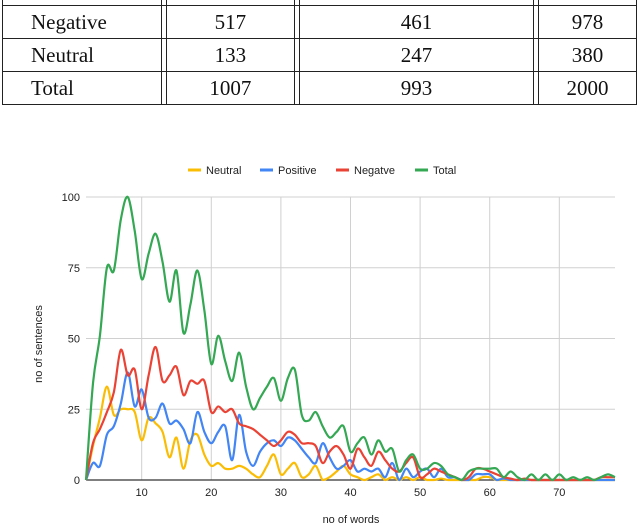  What do you see at coordinates (444, 171) in the screenshot?
I see `legend-label: Total` at bounding box center [444, 171].